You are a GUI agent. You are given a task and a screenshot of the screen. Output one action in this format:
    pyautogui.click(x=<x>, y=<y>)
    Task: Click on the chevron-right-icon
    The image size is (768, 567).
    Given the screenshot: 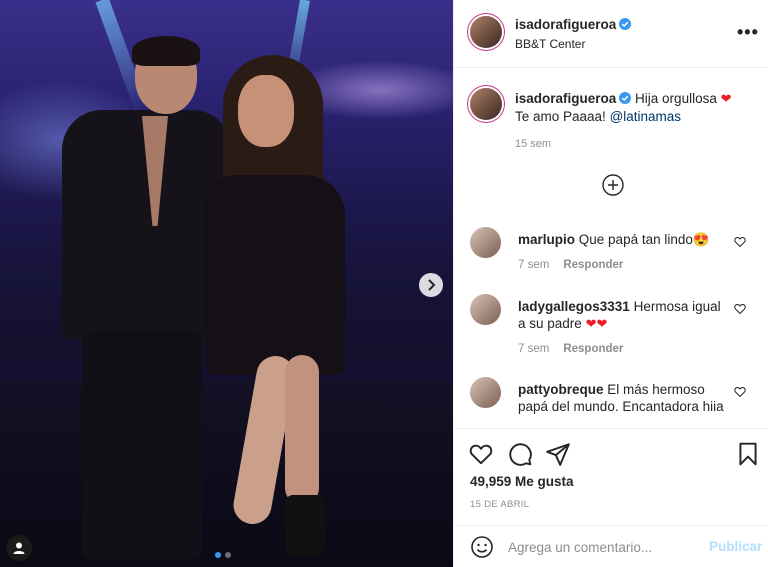 What is the action you would take?
    pyautogui.click(x=432, y=285)
    